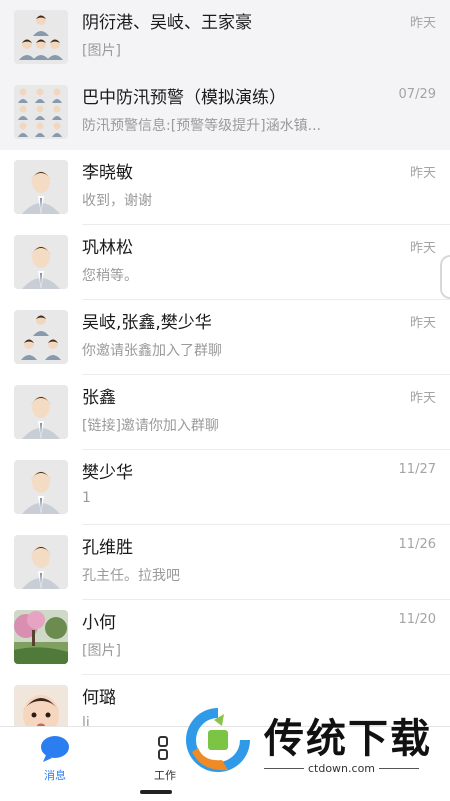 Image resolution: width=450 pixels, height=801 pixels. I want to click on chat-item: 张鑫 [链接]邀请你加入群聊 昨天, so click(225, 412).